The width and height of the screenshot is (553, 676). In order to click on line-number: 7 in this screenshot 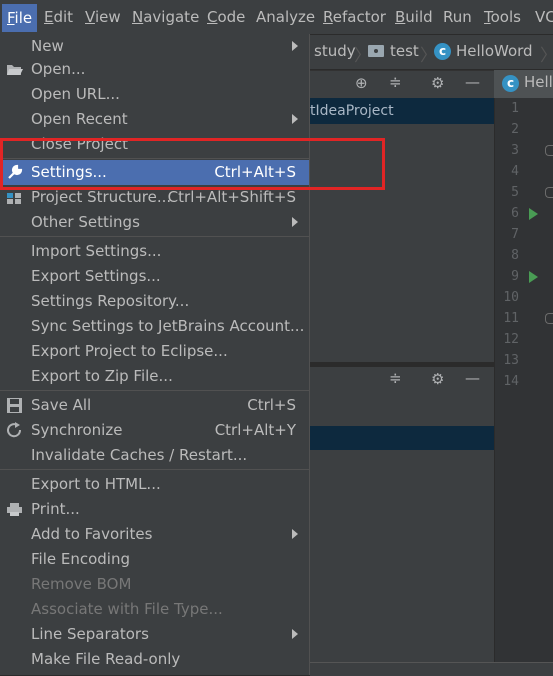, I will do `click(515, 234)`.